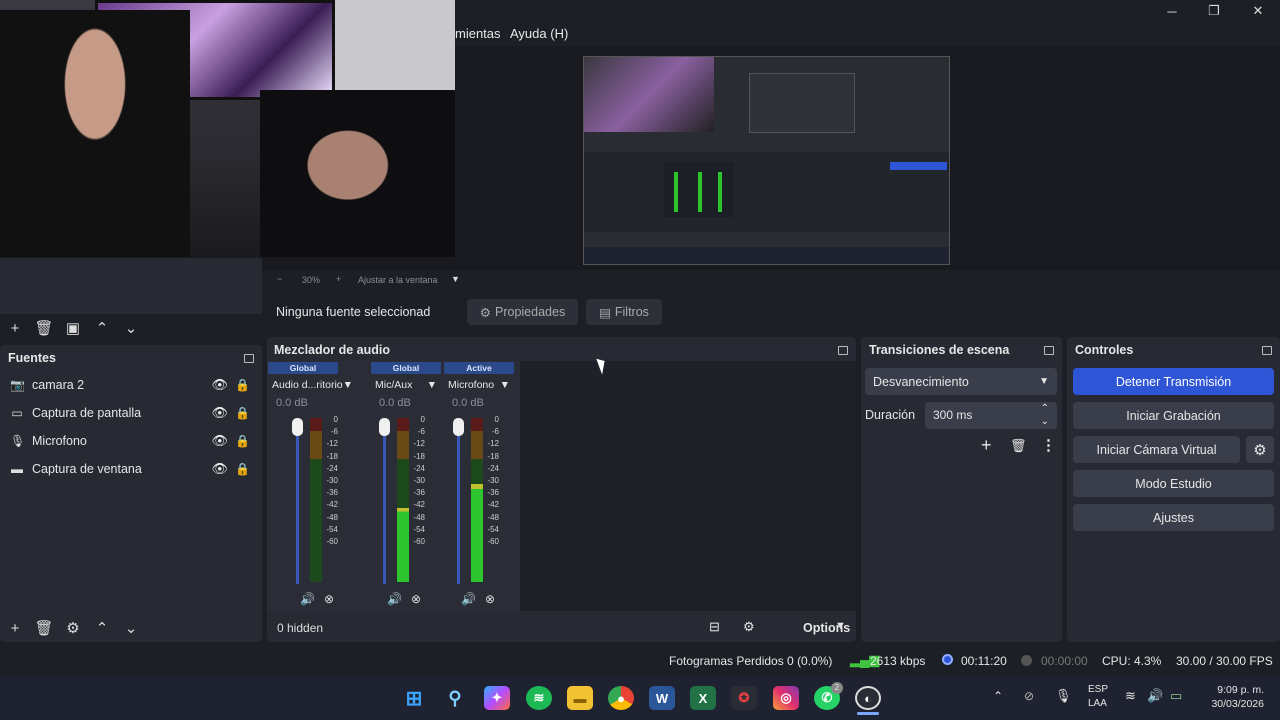 This screenshot has width=1280, height=720. What do you see at coordinates (840, 626) in the screenshot?
I see `options-dropdown-icon: ▼` at bounding box center [840, 626].